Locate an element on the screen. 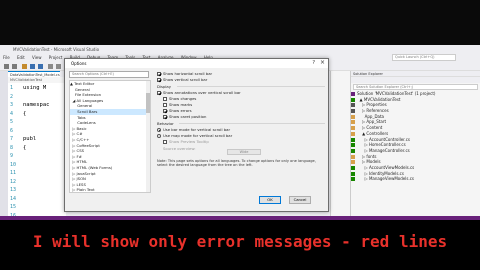 The height and width of the screenshot is (270, 480). option-show-changes: Show changes is located at coordinates (179, 98).